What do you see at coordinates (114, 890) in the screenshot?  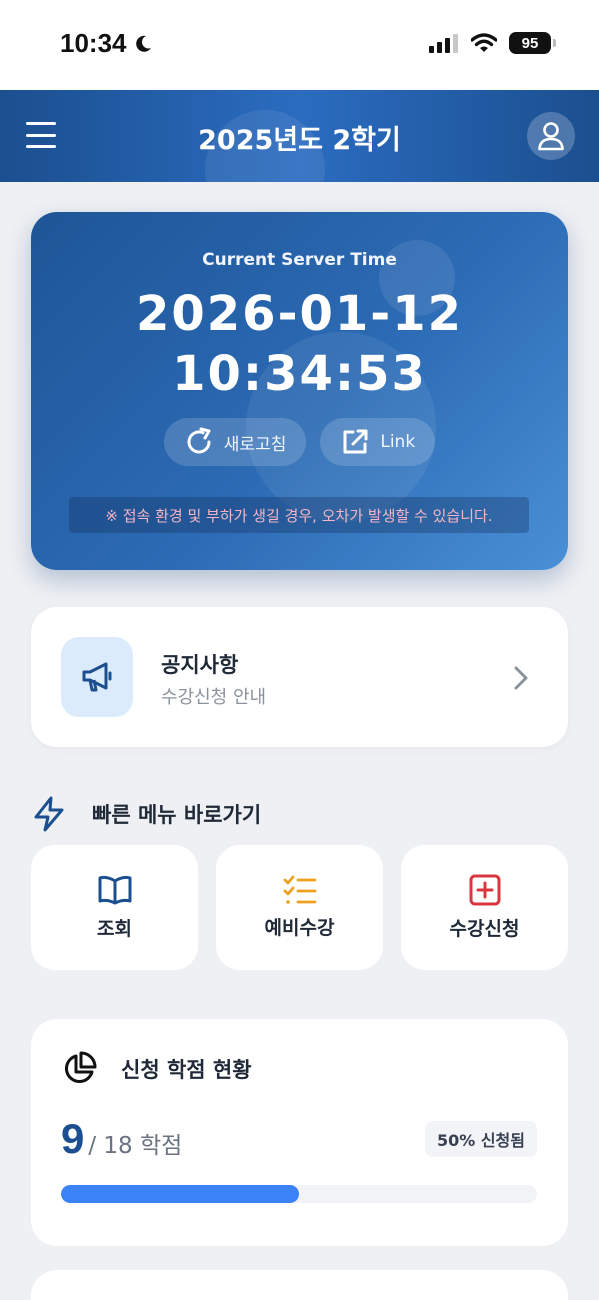 I see `book-icon` at bounding box center [114, 890].